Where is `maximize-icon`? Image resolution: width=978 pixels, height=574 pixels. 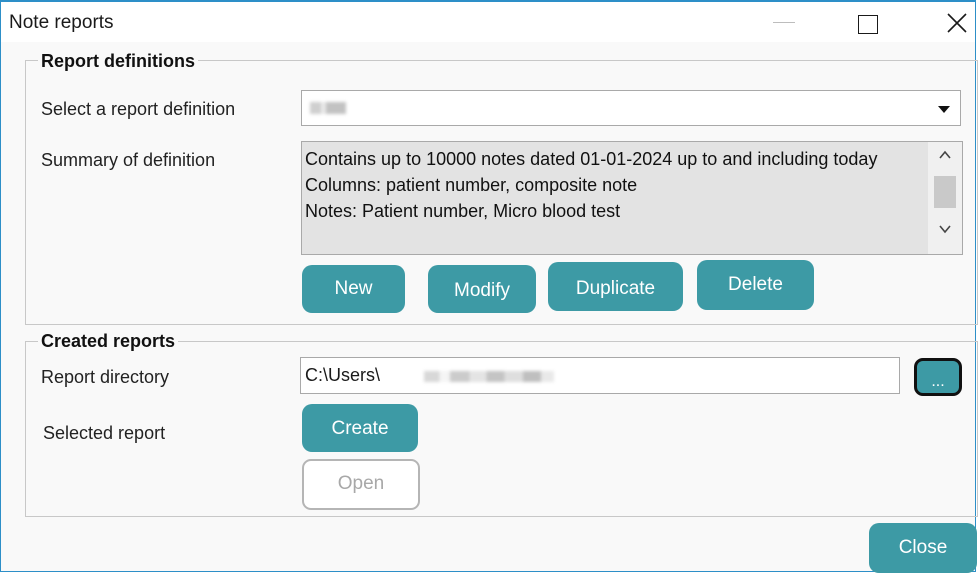 maximize-icon is located at coordinates (873, 23).